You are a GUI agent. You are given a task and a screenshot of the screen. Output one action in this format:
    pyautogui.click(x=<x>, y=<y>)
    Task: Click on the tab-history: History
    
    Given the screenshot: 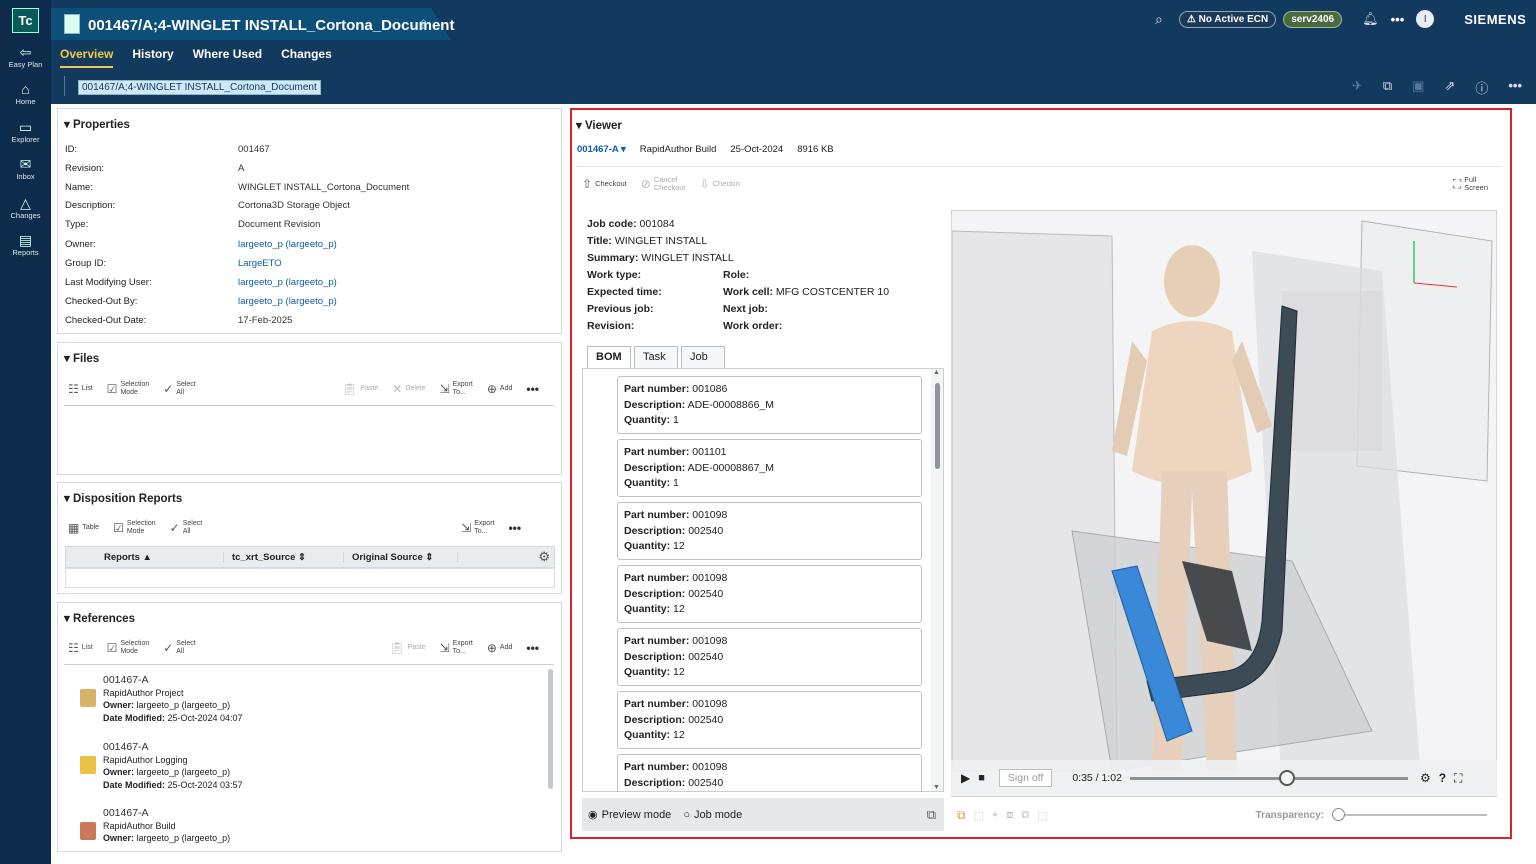 What is the action you would take?
    pyautogui.click(x=152, y=57)
    